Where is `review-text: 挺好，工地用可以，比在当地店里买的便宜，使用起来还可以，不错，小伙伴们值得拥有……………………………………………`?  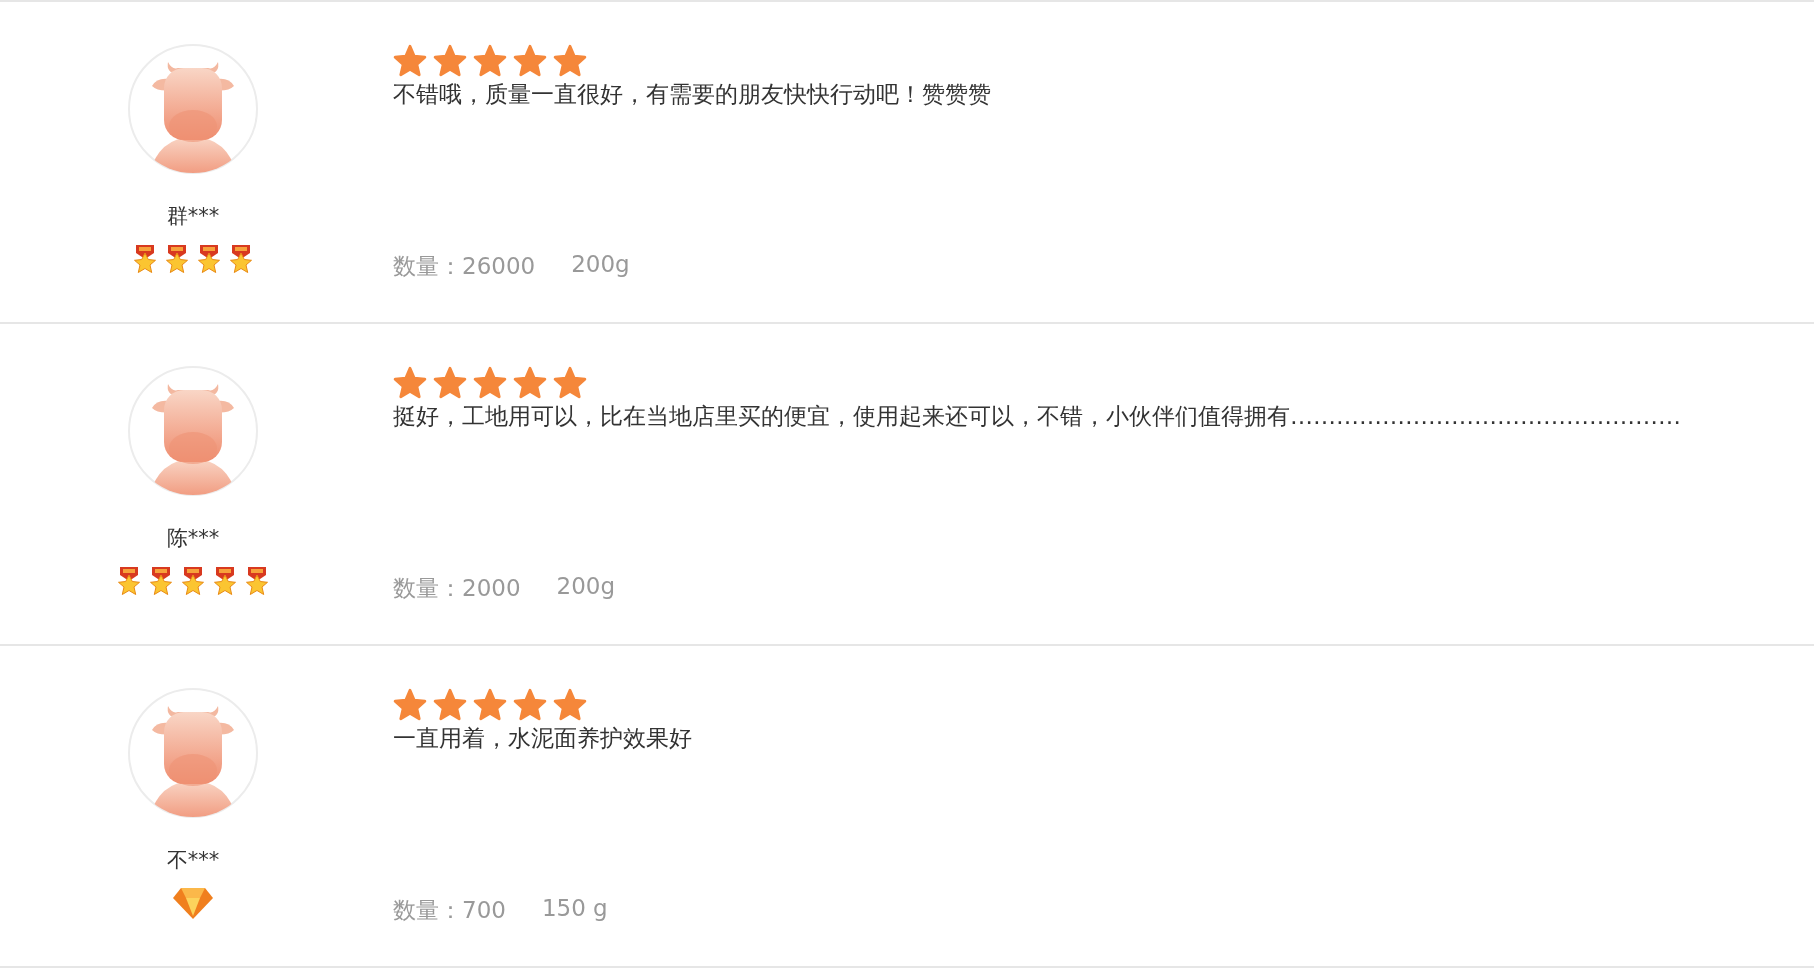
review-text: 挺好，工地用可以，比在当地店里买的便宜，使用起来还可以，不错，小伙伴们值得拥有…………………………………………… is located at coordinates (1037, 416).